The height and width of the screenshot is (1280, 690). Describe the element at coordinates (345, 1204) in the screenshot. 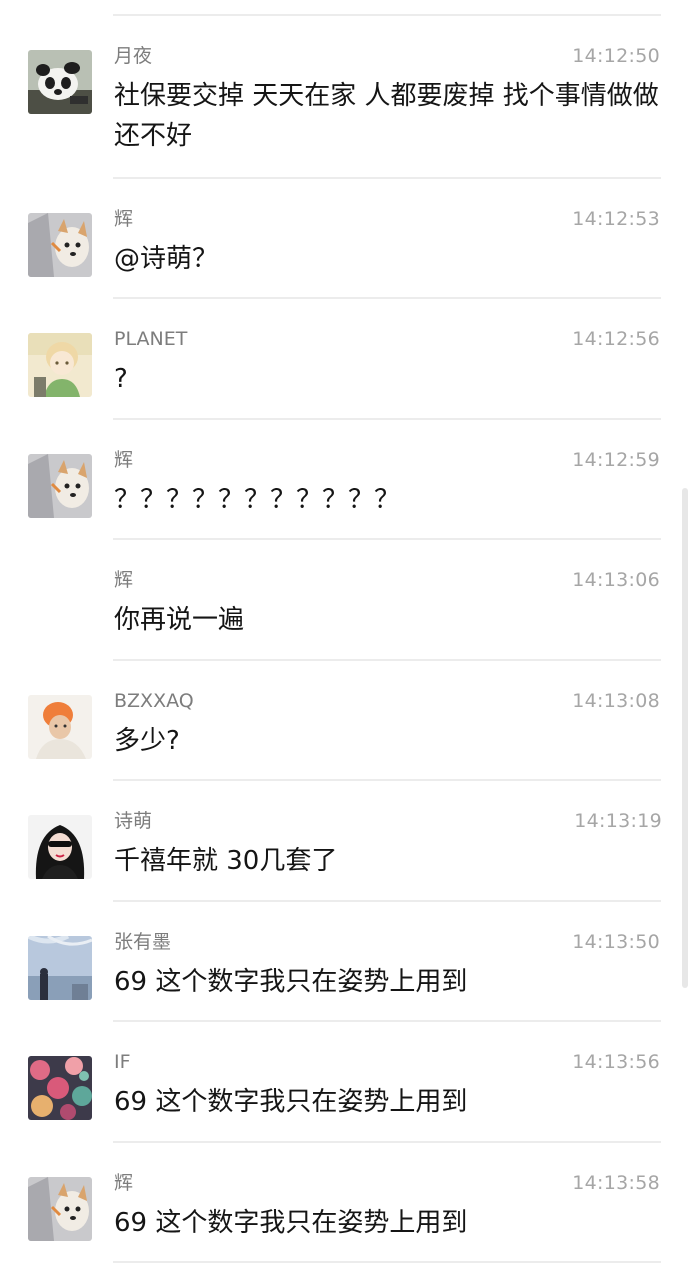

I see `message-item: 辉 14:13:58 69 这个数字我只在姿势上用到` at that location.